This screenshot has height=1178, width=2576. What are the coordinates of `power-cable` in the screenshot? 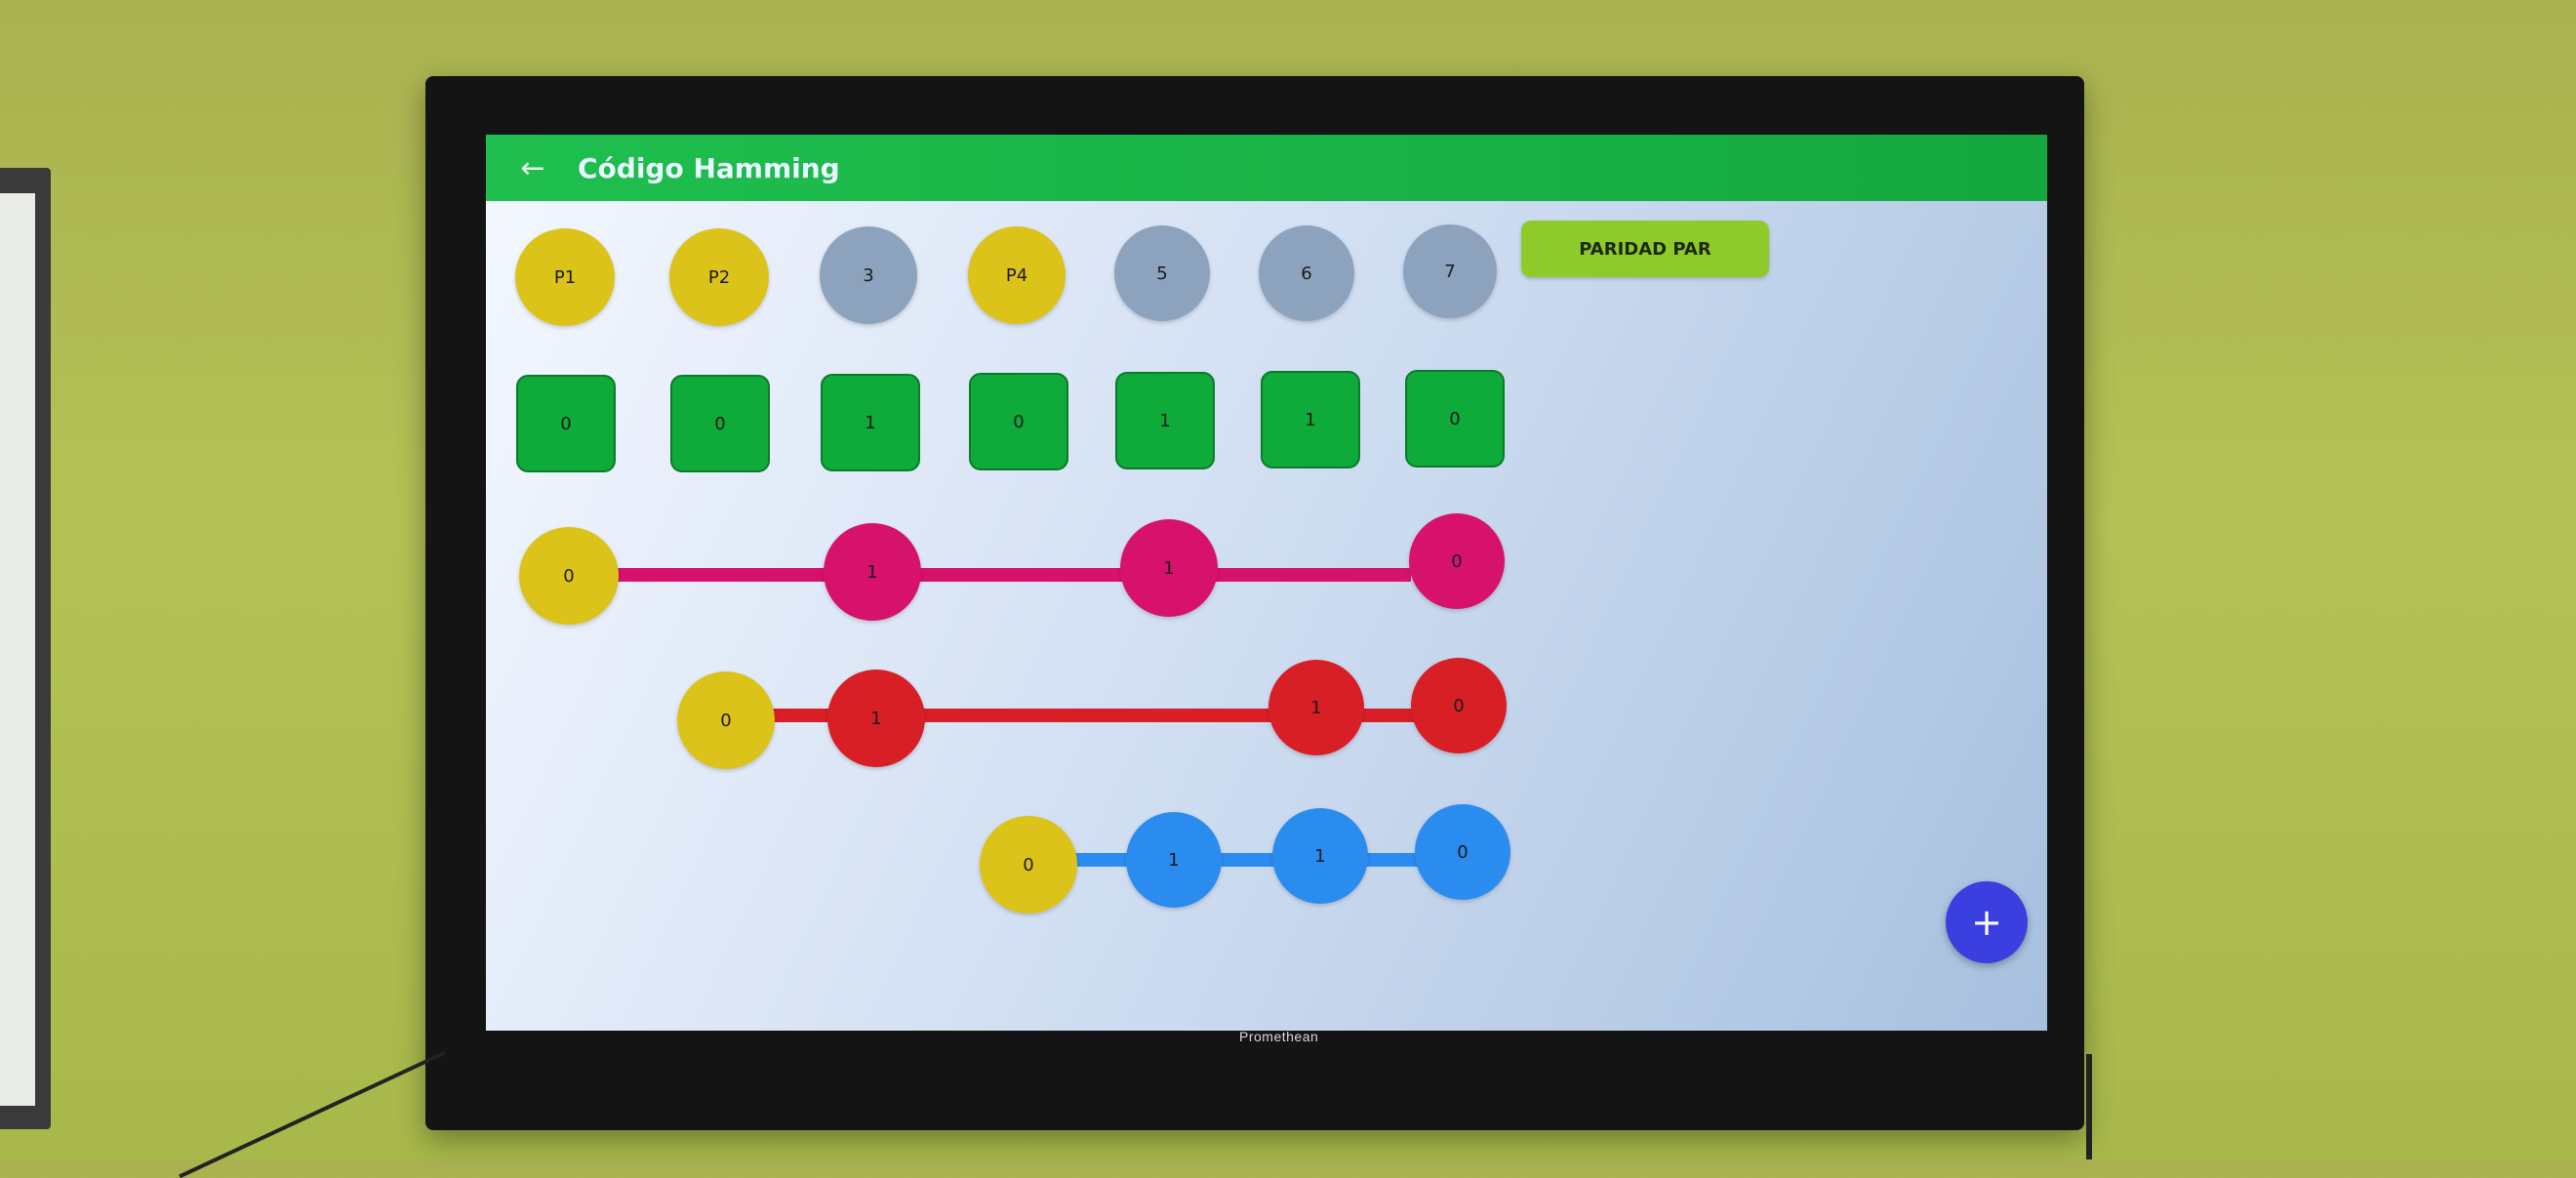 It's located at (2089, 1106).